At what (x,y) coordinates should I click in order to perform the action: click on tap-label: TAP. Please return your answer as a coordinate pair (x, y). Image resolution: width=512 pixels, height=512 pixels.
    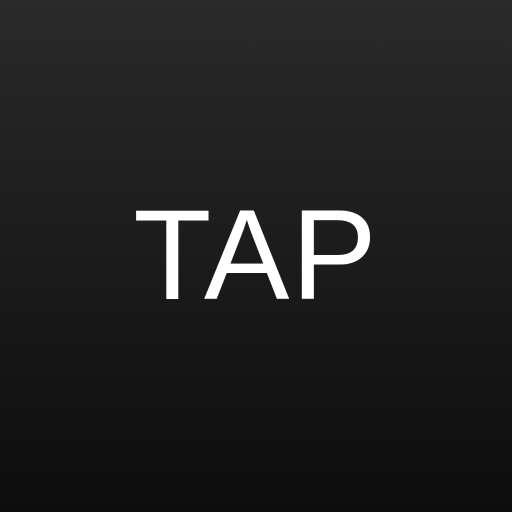
    Looking at the image, I should click on (256, 255).